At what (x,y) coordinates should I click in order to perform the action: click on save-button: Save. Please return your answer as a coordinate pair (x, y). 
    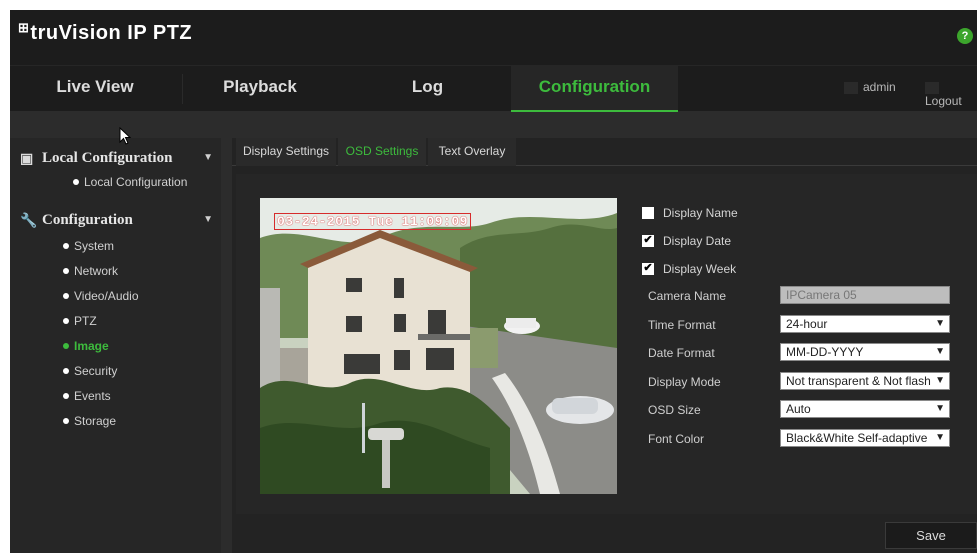
    Looking at the image, I should click on (931, 535).